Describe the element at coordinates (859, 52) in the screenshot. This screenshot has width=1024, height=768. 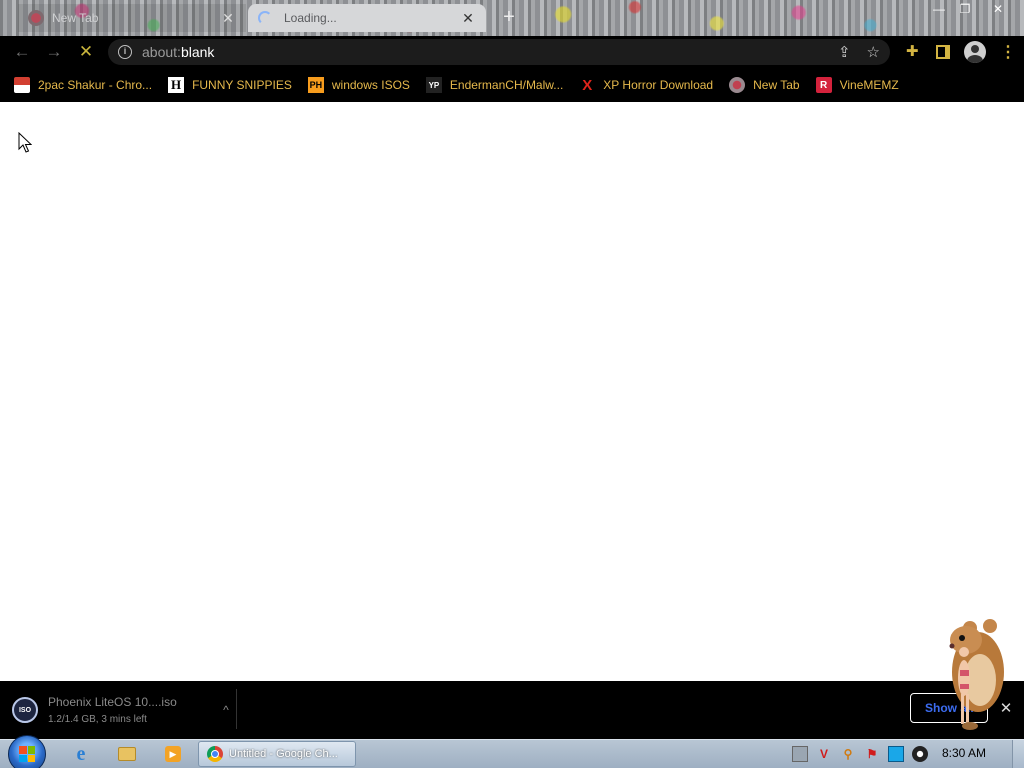
I see `omnibox-actions: ⇪ ☆` at that location.